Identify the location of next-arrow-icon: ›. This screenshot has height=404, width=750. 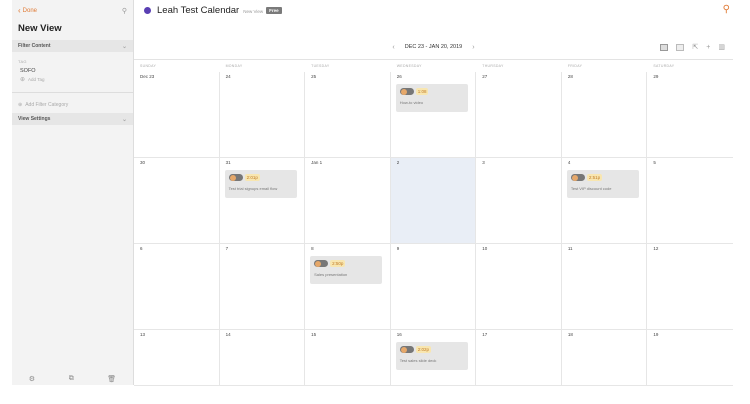
(473, 47).